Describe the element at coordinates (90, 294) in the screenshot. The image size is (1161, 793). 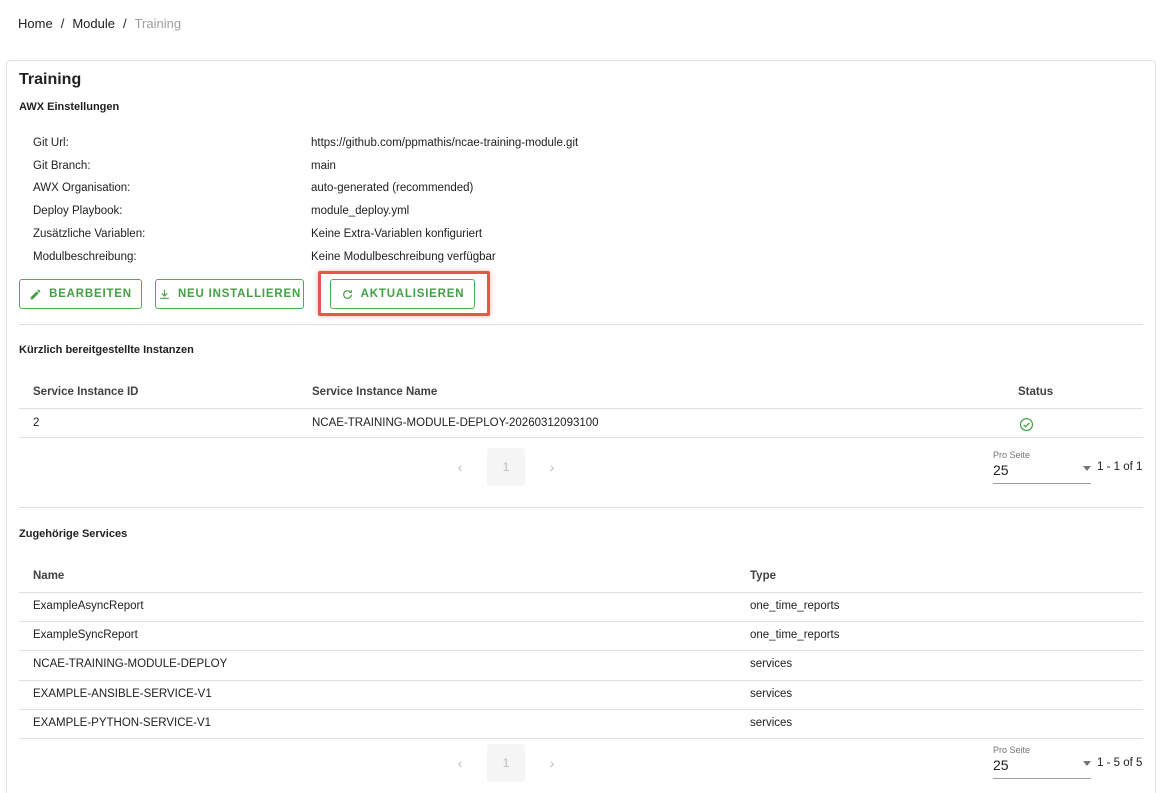
I see `edit-button-label: BEARBEITEN` at that location.